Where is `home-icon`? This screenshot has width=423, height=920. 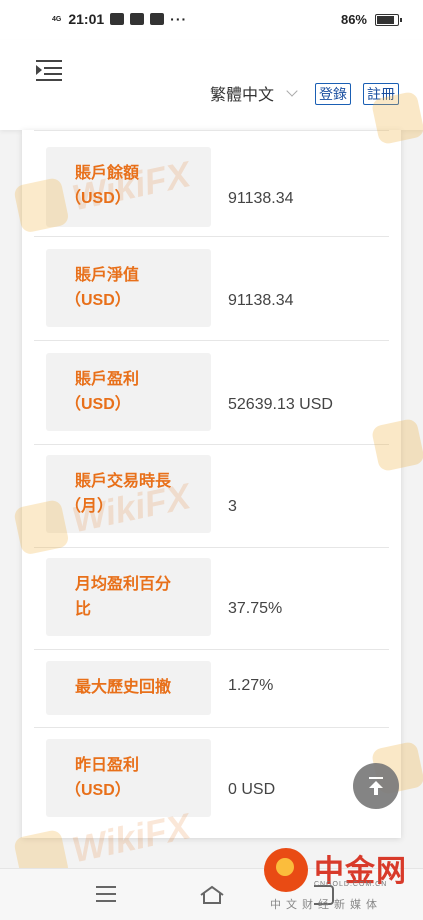 home-icon is located at coordinates (212, 895).